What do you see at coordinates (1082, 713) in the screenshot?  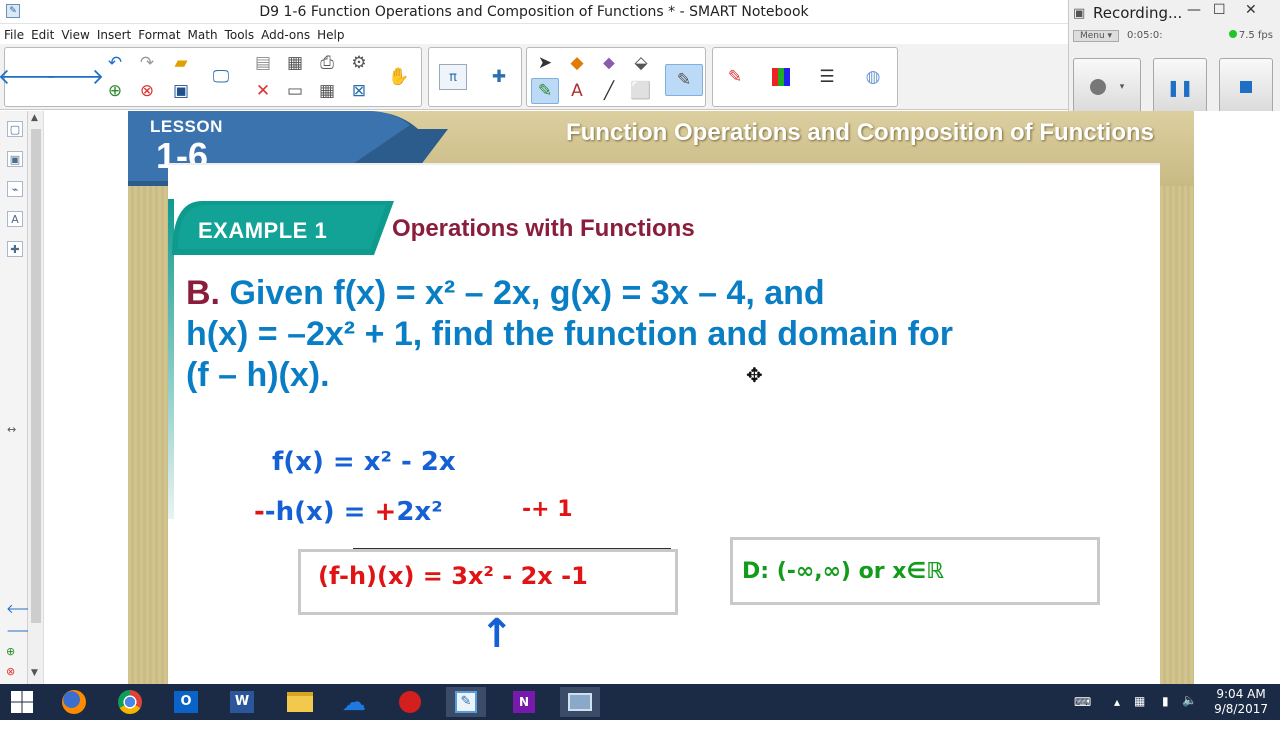 I see `keyboard-icon: ⌨` at bounding box center [1082, 713].